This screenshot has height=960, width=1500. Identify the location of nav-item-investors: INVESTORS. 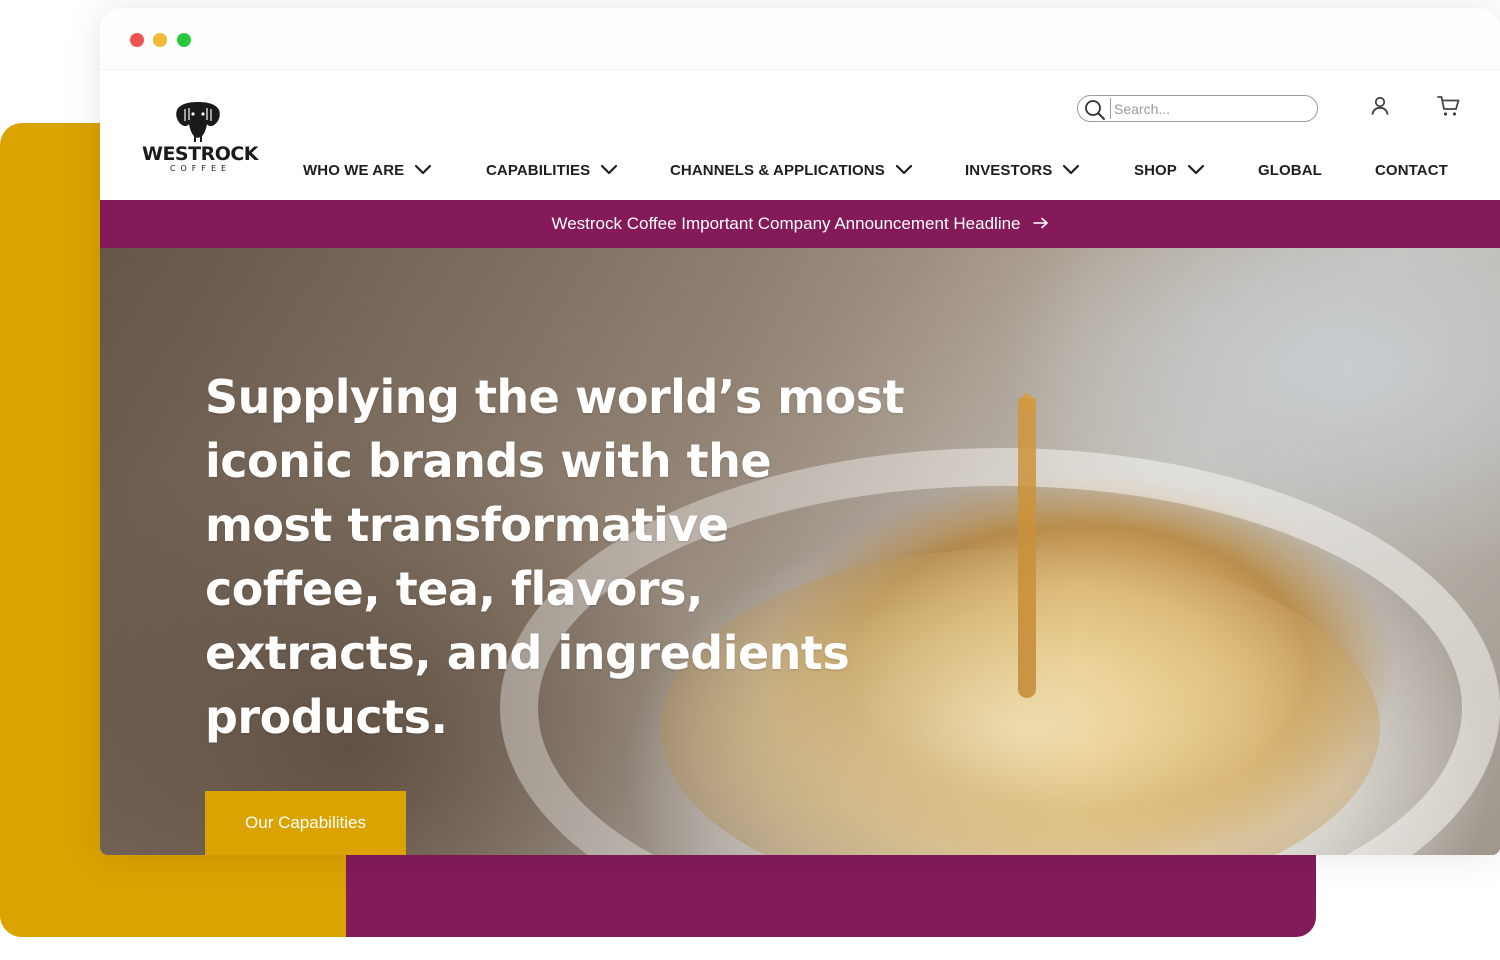
(1022, 170).